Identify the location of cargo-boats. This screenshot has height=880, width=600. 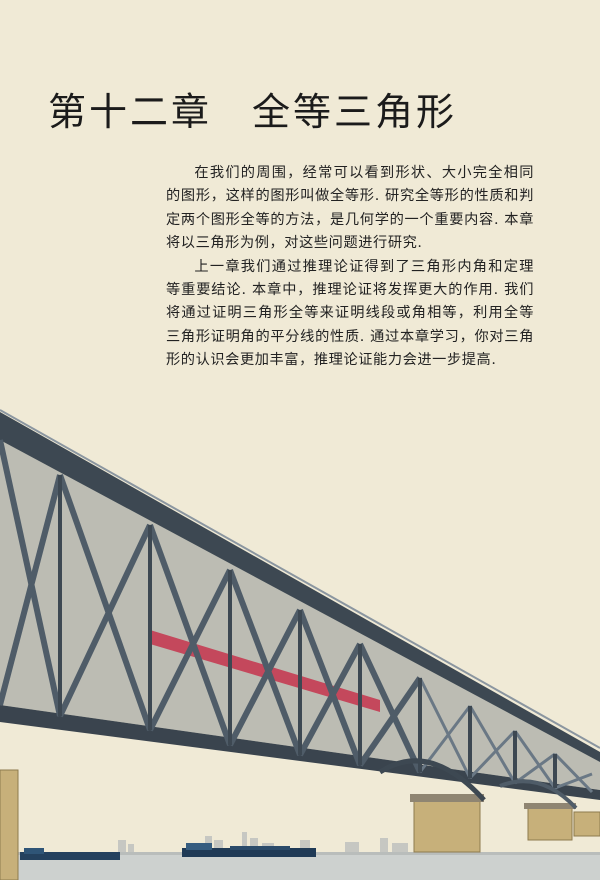
(168, 851).